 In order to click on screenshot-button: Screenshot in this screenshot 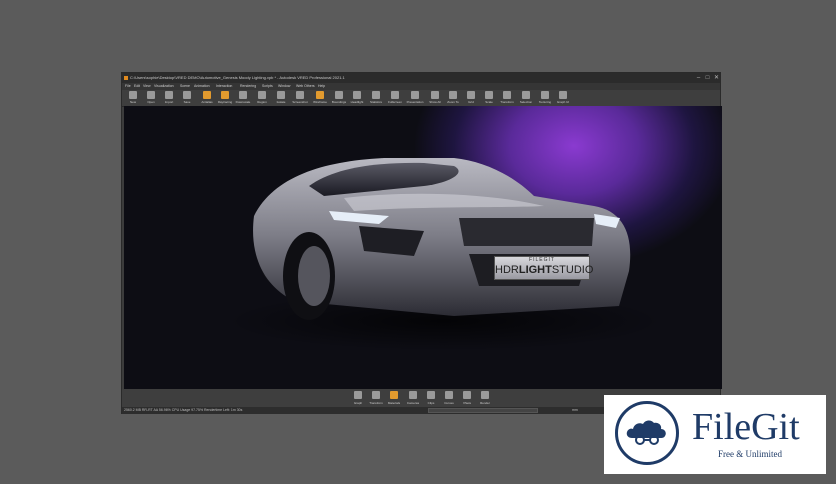, I will do `click(300, 98)`.